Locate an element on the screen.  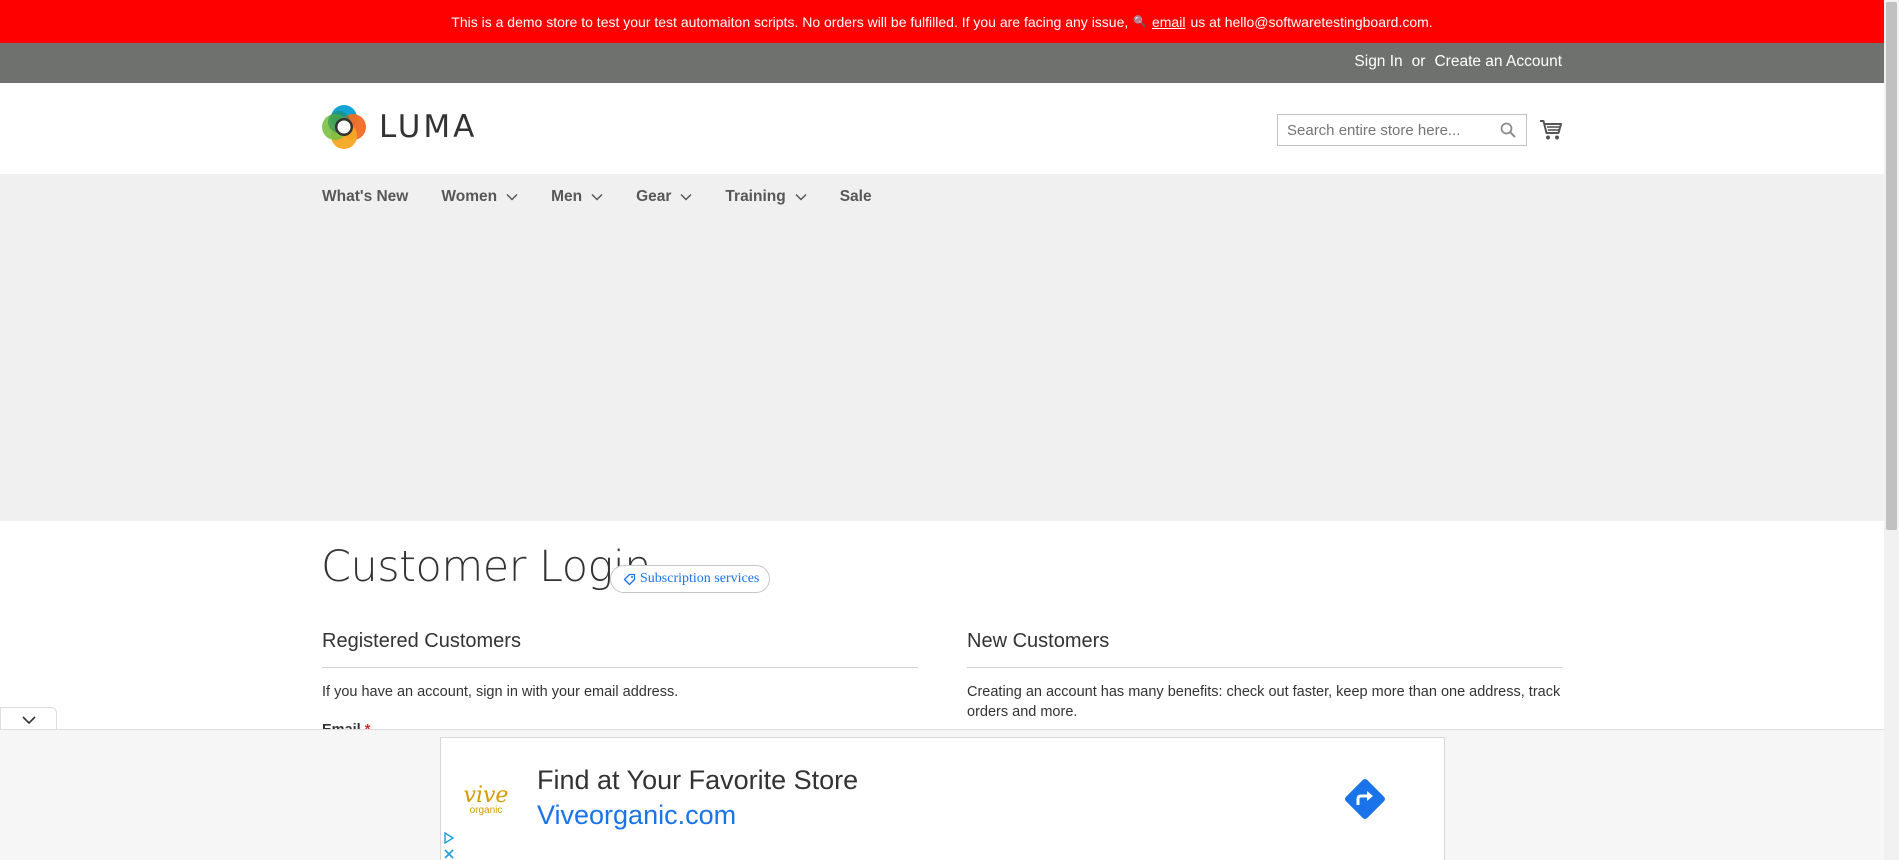
nav-item-men: Men is located at coordinates (577, 197).